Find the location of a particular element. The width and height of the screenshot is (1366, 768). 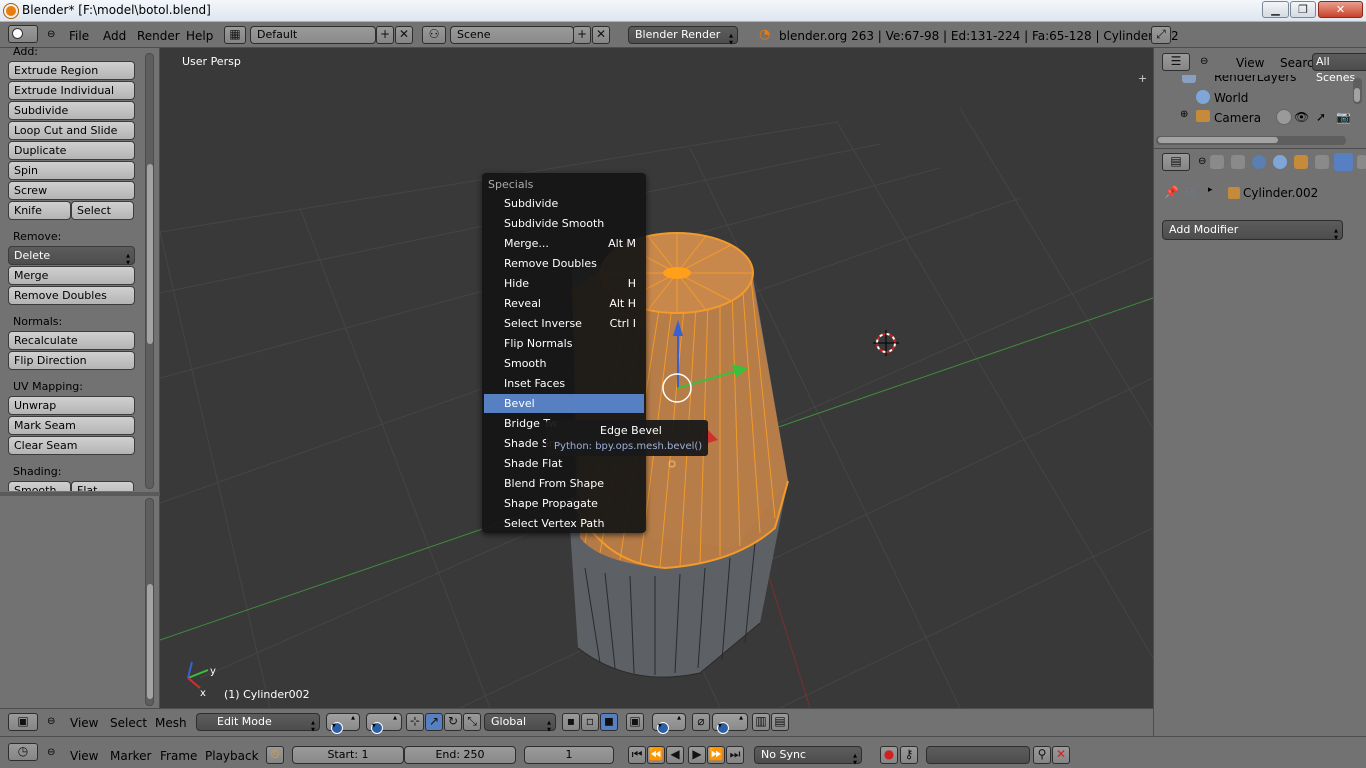

editor-type-timeline-icon: ◷ is located at coordinates (23, 752).